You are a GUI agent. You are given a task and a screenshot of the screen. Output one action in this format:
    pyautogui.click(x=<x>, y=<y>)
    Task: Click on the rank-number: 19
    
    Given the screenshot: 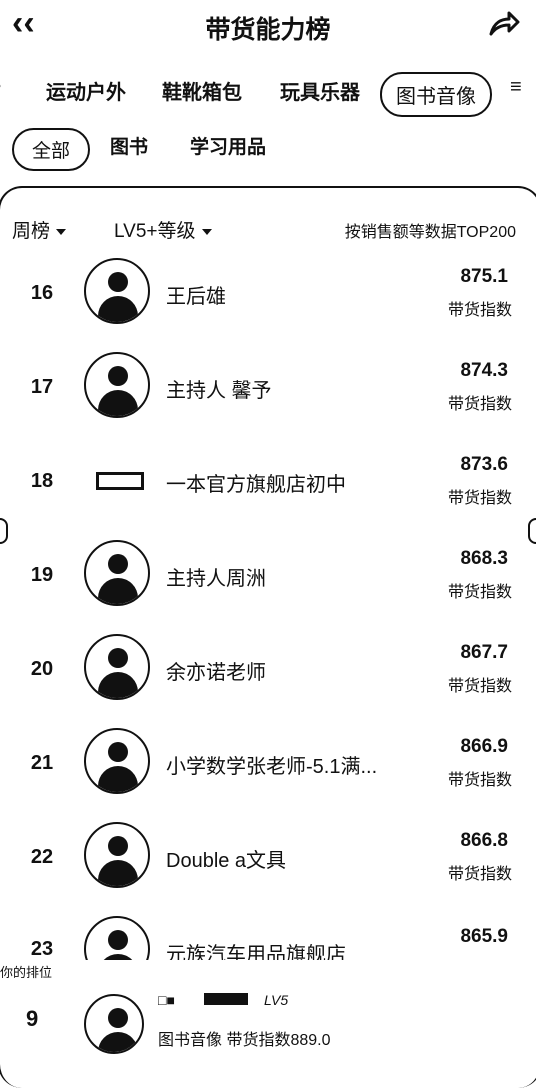 What is the action you would take?
    pyautogui.click(x=42, y=575)
    